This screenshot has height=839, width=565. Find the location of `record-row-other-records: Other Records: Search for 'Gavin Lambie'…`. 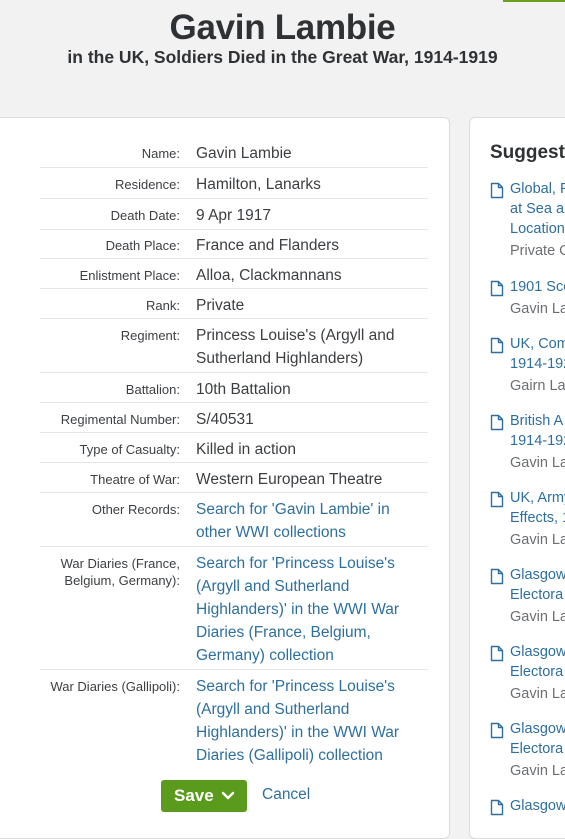

record-row-other-records: Other Records: Search for 'Gavin Lambie'… is located at coordinates (234, 520).